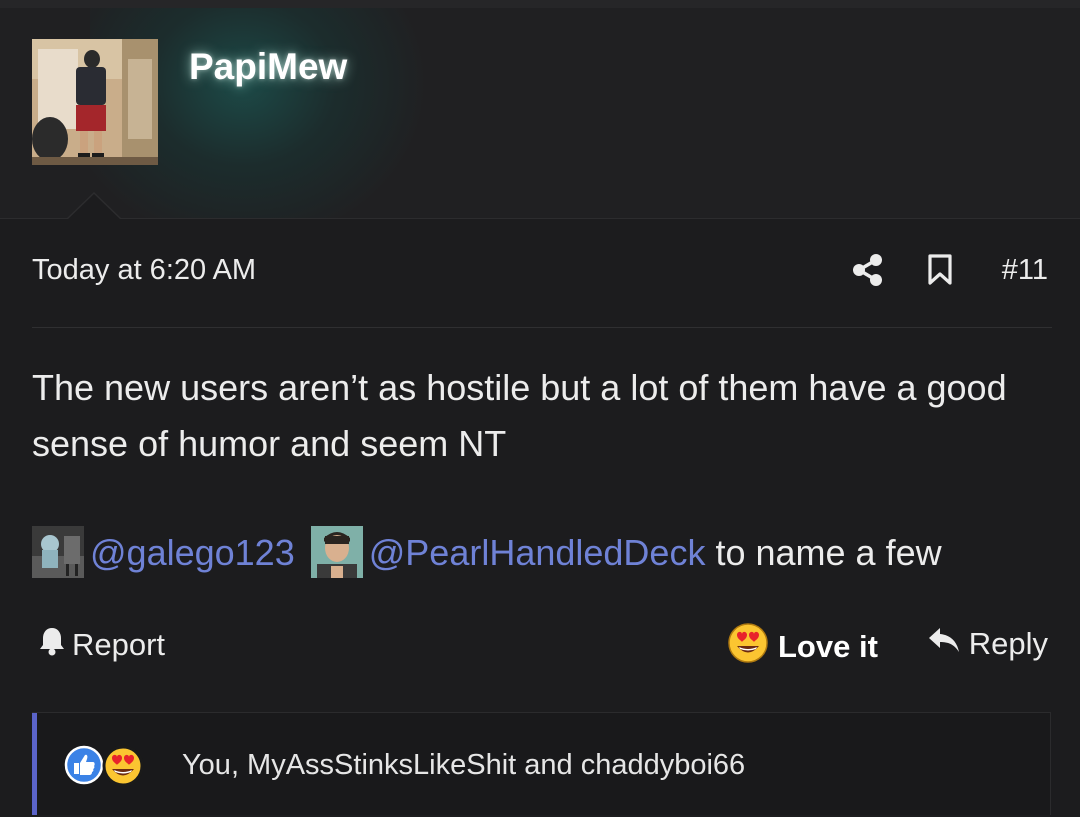 The height and width of the screenshot is (817, 1080). Describe the element at coordinates (95, 102) in the screenshot. I see `author-avatar` at that location.